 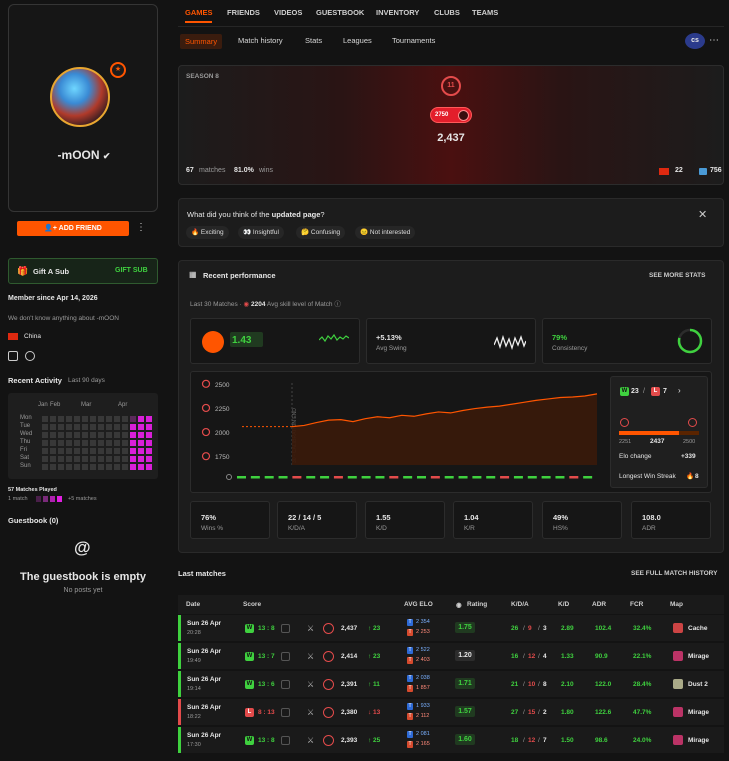 What do you see at coordinates (285, 740) in the screenshot?
I see `team-logo-icon` at bounding box center [285, 740].